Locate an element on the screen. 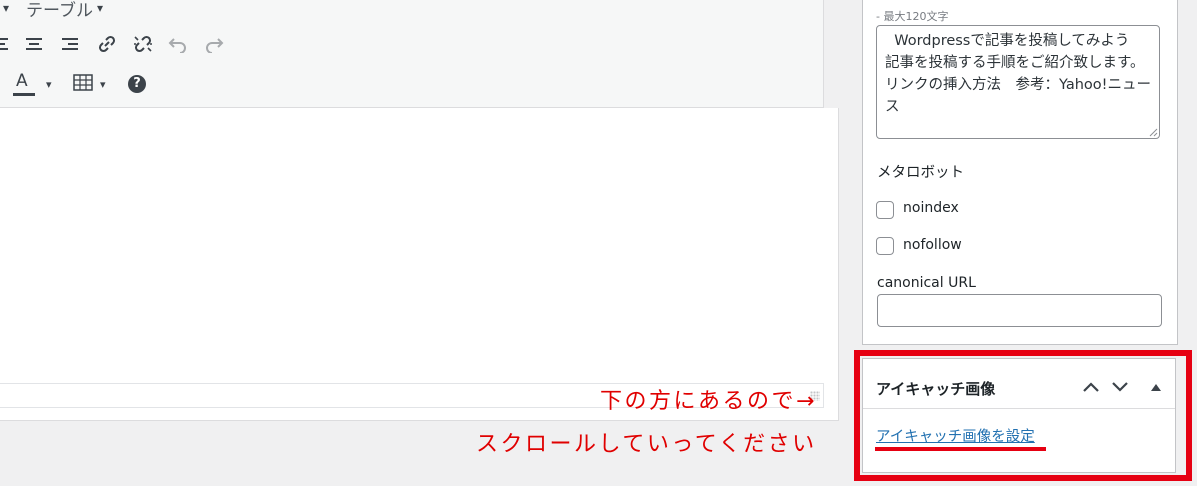  noindex-label: noindex is located at coordinates (931, 208).